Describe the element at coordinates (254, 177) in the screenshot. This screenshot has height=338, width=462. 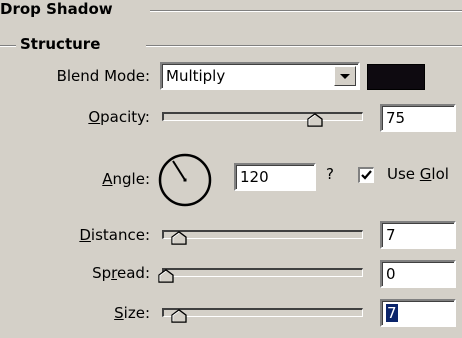
I see `angle-value: 120` at that location.